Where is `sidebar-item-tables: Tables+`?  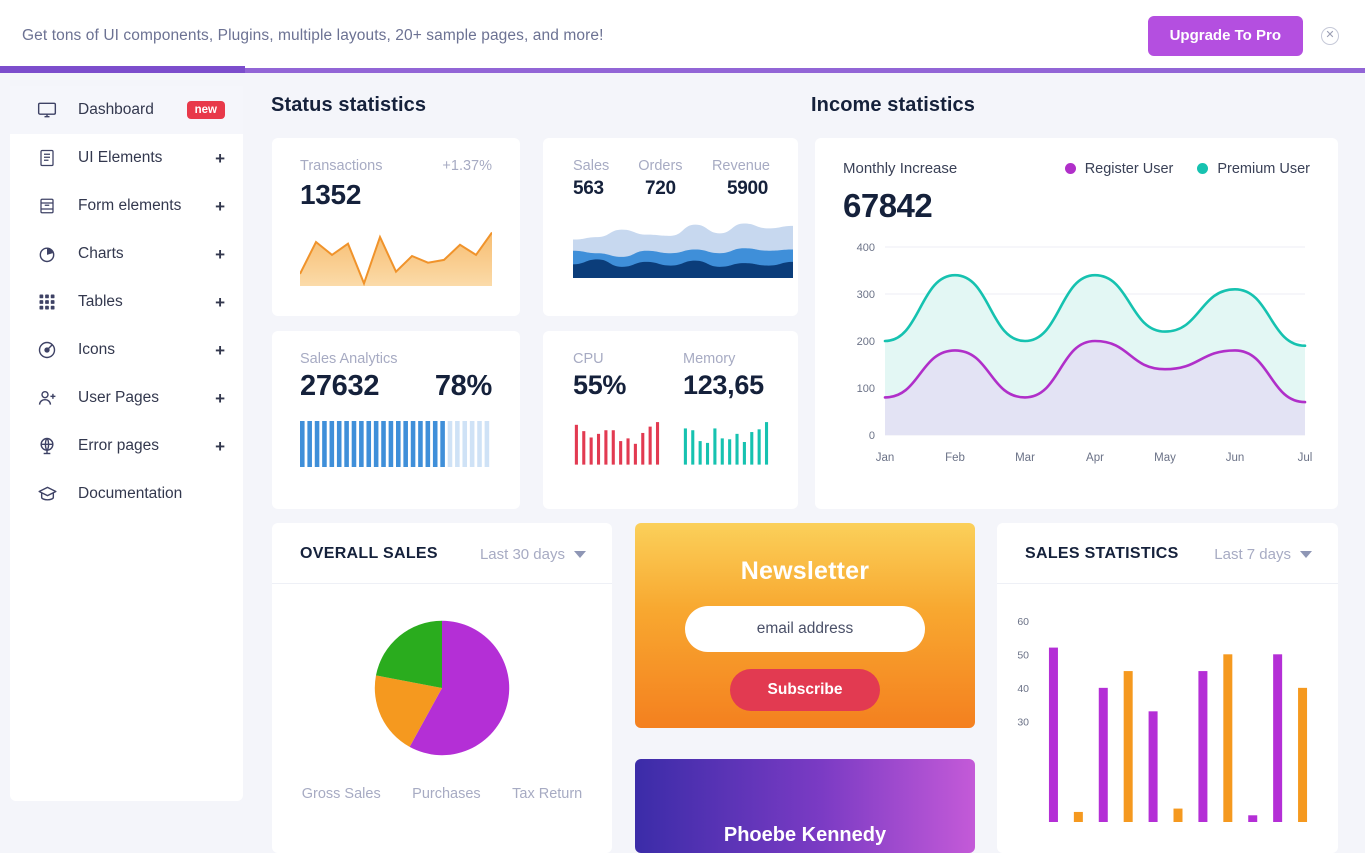 sidebar-item-tables: Tables+ is located at coordinates (126, 302).